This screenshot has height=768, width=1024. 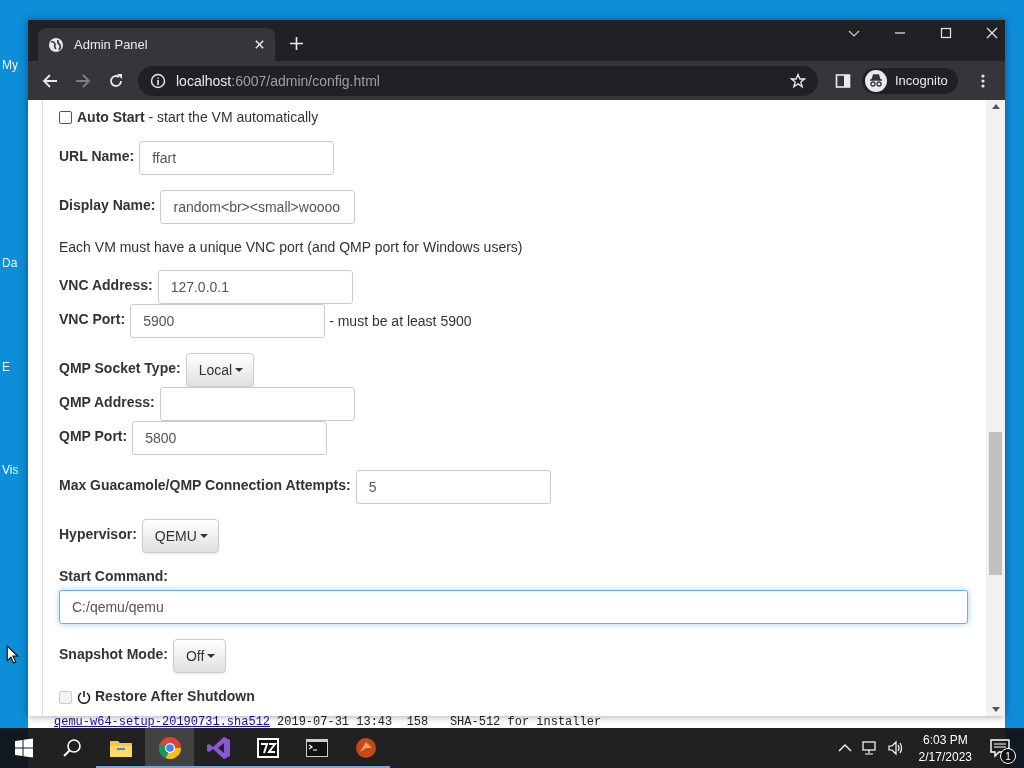 I want to click on clock-date: 2/17/2023, so click(x=945, y=756).